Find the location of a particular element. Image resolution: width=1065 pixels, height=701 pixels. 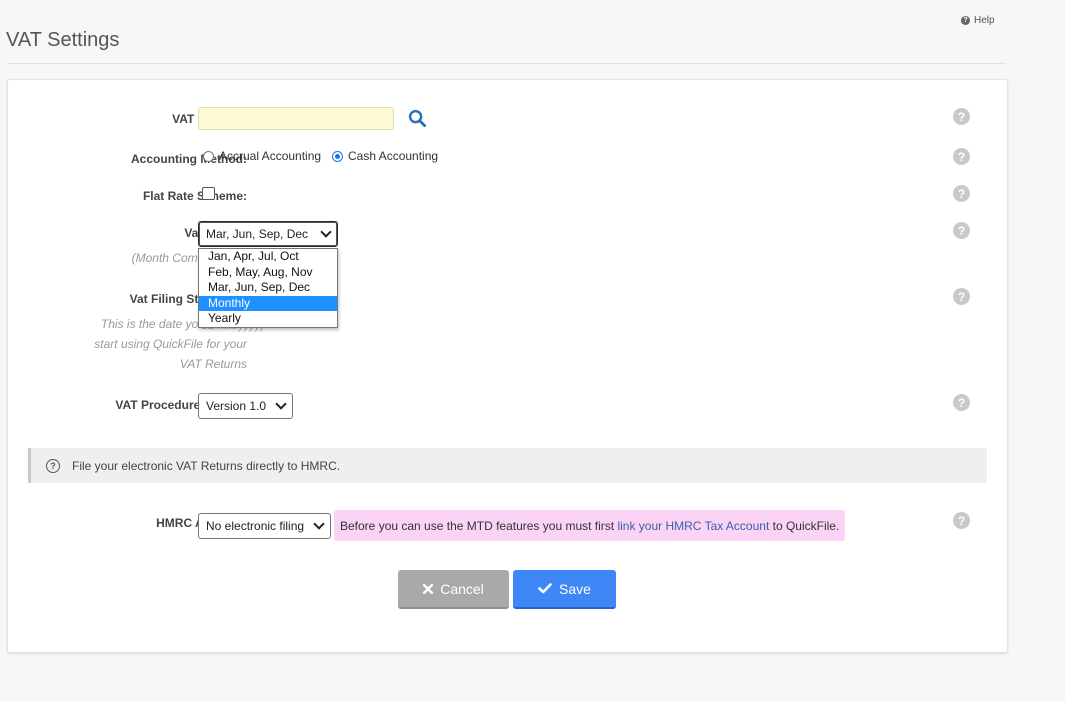

cash-accounting-label: Cash Accounting is located at coordinates (393, 156).